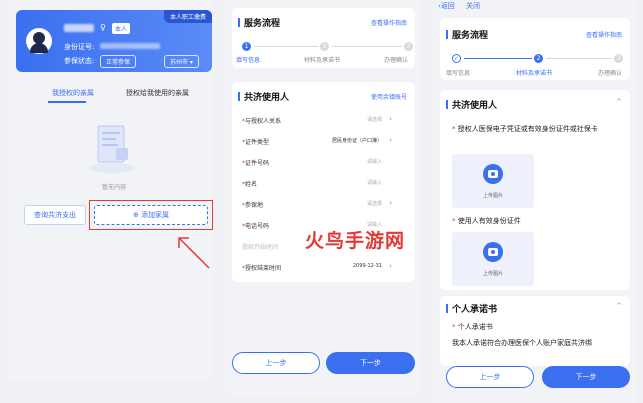 The height and width of the screenshot is (403, 643). What do you see at coordinates (472, 327) in the screenshot?
I see `question-label: * 个人承诺书` at bounding box center [472, 327].